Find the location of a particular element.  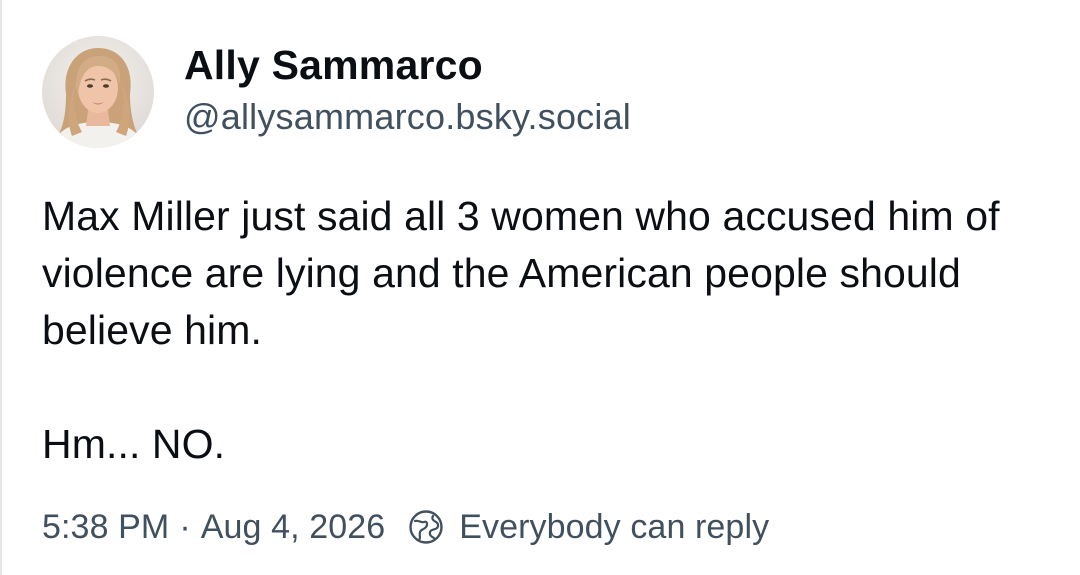

post-time: 5:38 PM is located at coordinates (105, 527).